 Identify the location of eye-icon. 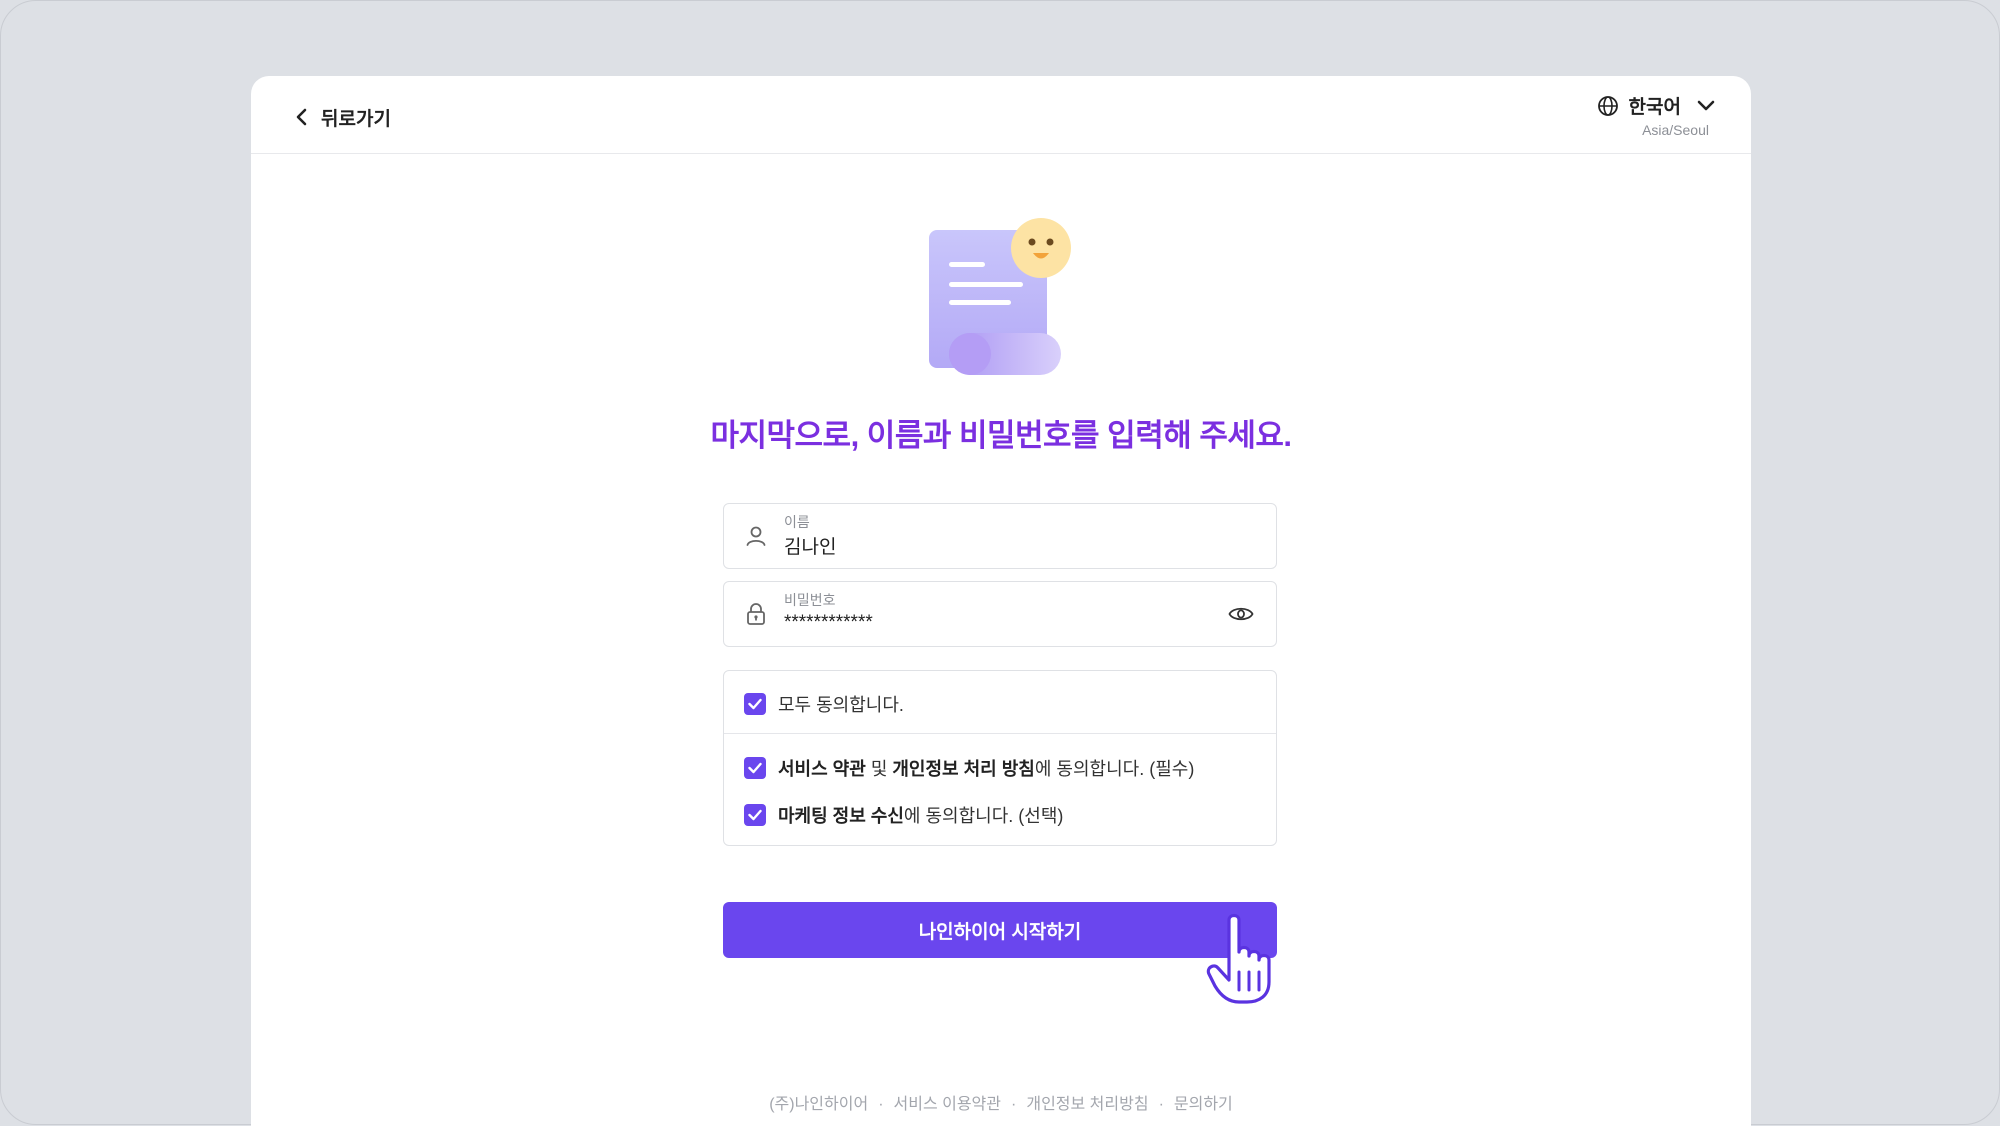
(1241, 614).